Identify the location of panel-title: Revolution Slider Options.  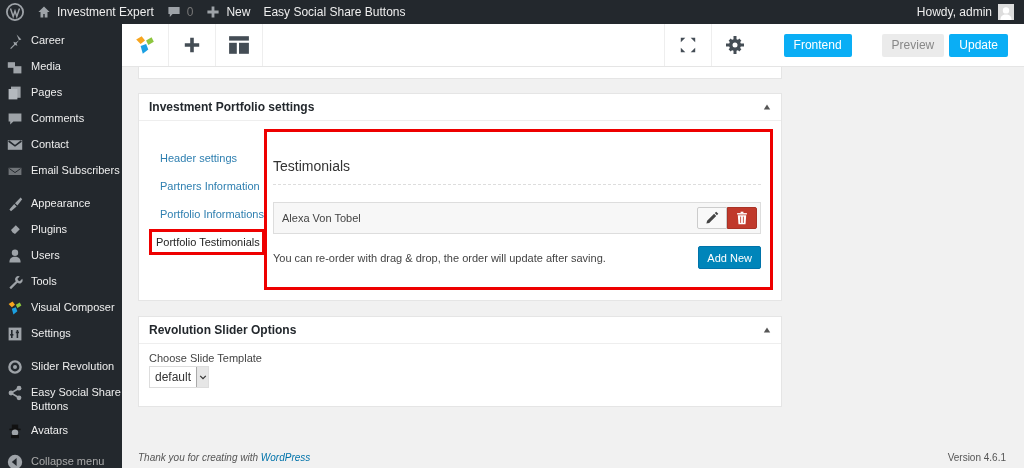
(223, 330).